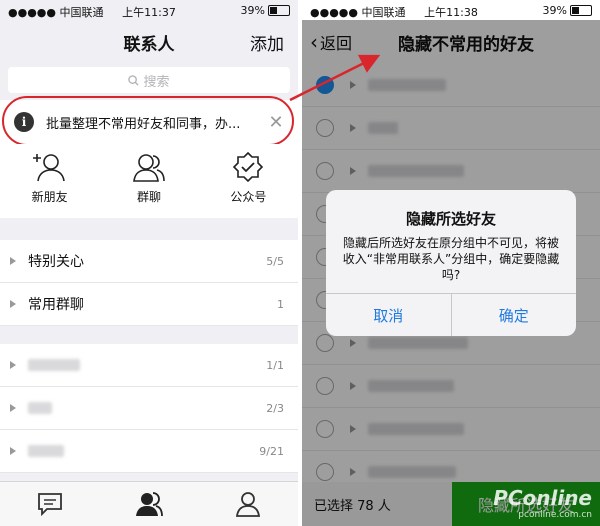 This screenshot has width=600, height=526. I want to click on group-count: 5/5, so click(275, 261).